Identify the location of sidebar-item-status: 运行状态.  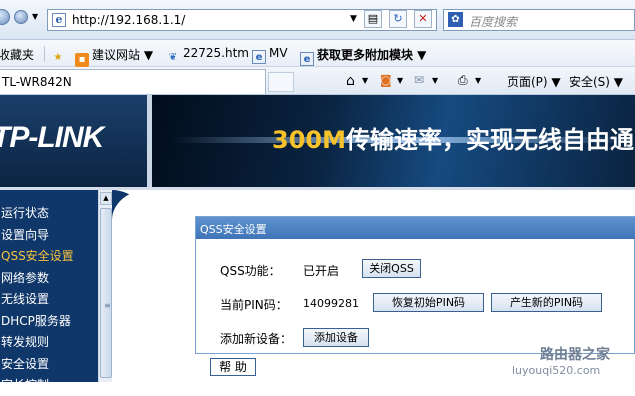
(49, 213).